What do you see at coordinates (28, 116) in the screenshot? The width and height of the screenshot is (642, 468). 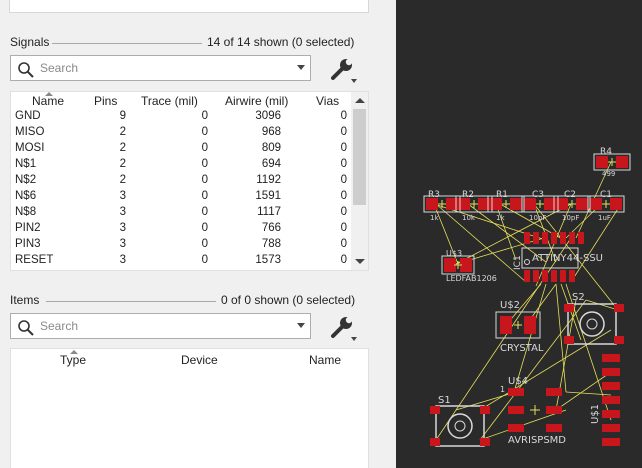 I see `cell-name: GND` at bounding box center [28, 116].